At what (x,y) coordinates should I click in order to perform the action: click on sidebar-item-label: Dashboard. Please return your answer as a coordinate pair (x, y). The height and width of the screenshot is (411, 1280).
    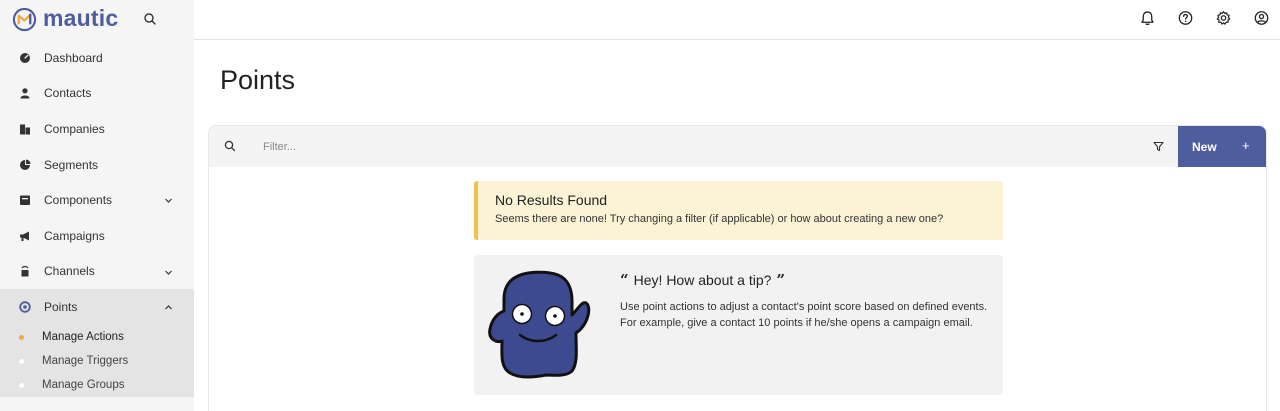
    Looking at the image, I should click on (73, 57).